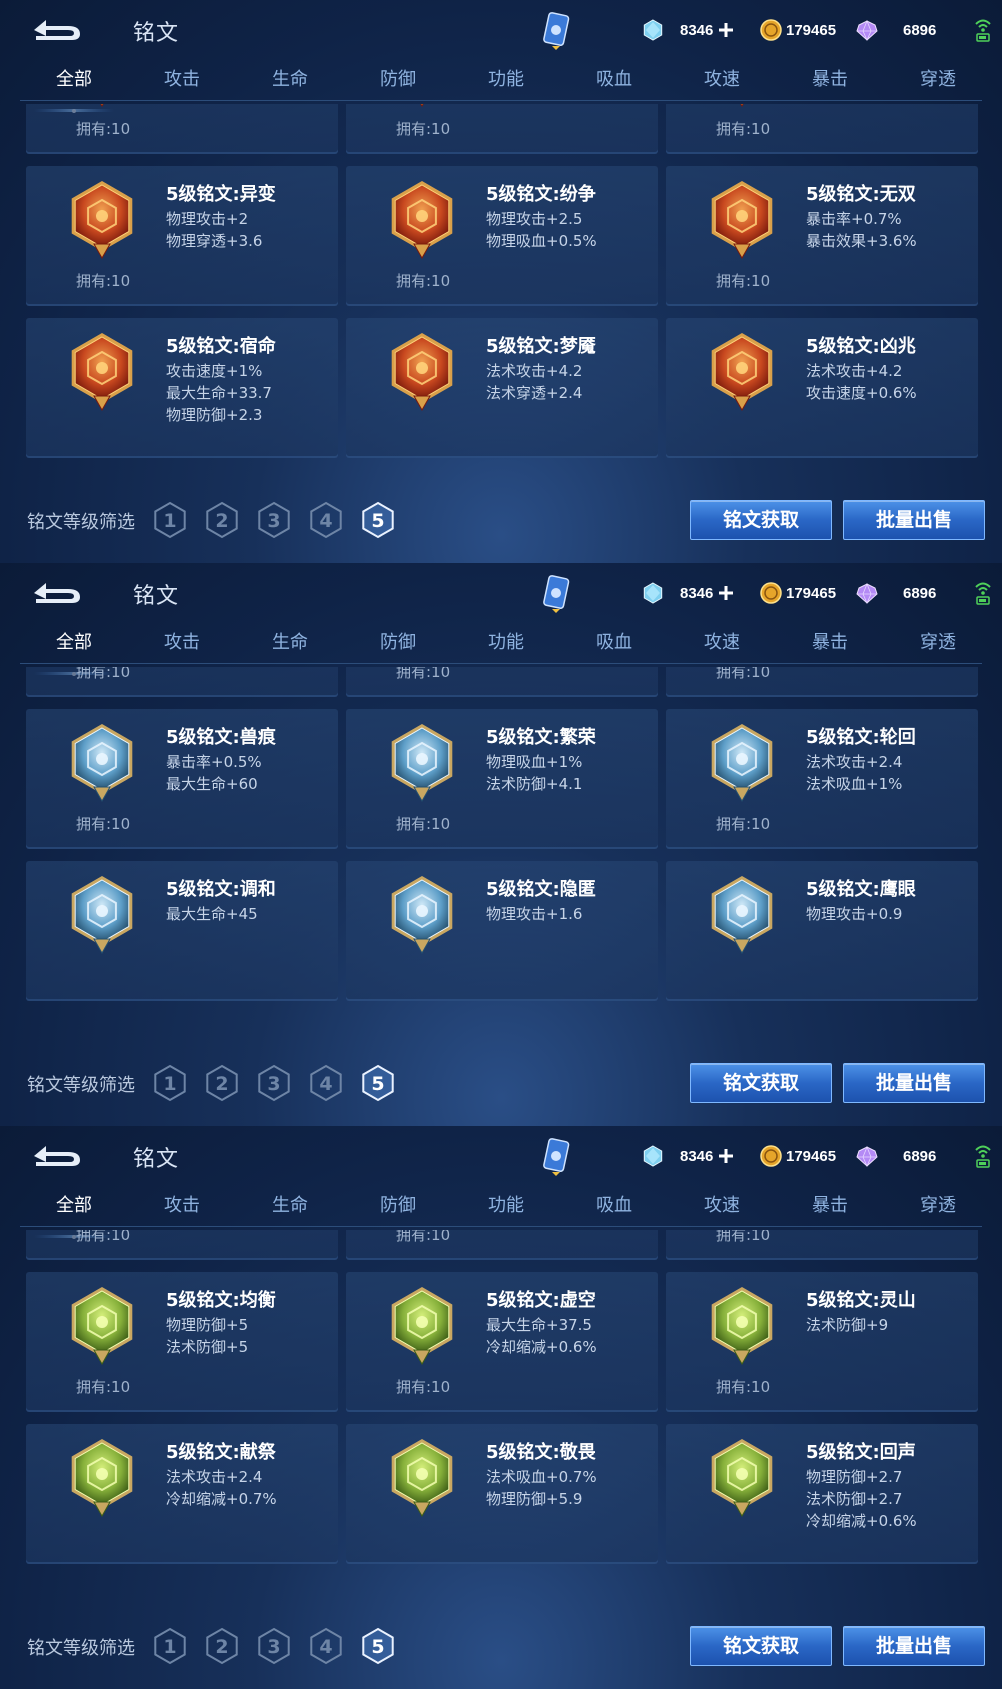  I want to click on rune-card: 5级铭文:纷争 物理攻击+2.5 物理吸血+0.5% 拥有:10, so click(502, 236).